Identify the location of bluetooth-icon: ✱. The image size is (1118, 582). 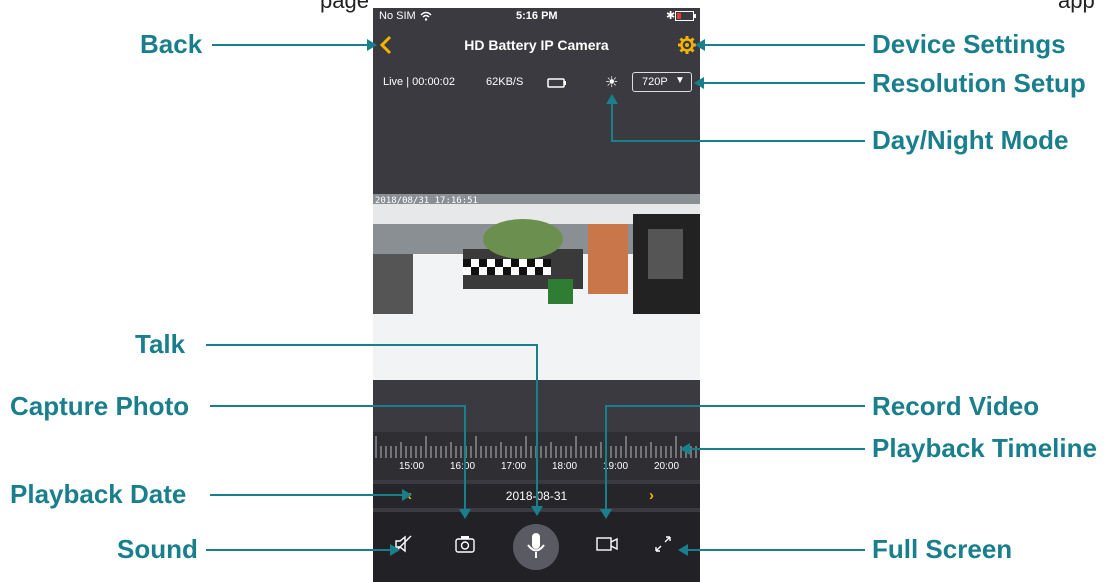
(671, 16).